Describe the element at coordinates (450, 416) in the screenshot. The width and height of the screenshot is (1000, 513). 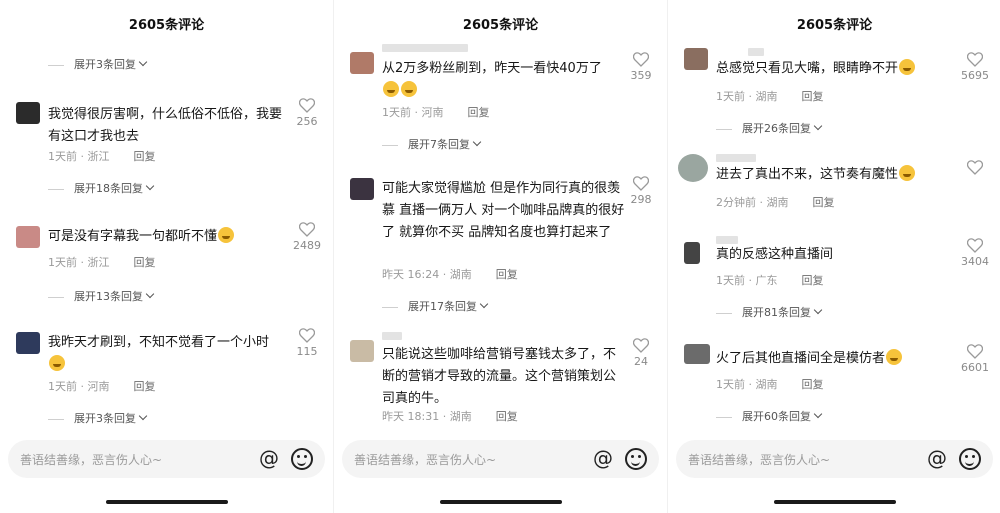
I see `comment-meta: 昨天 18:31 · 湖南 回复` at that location.